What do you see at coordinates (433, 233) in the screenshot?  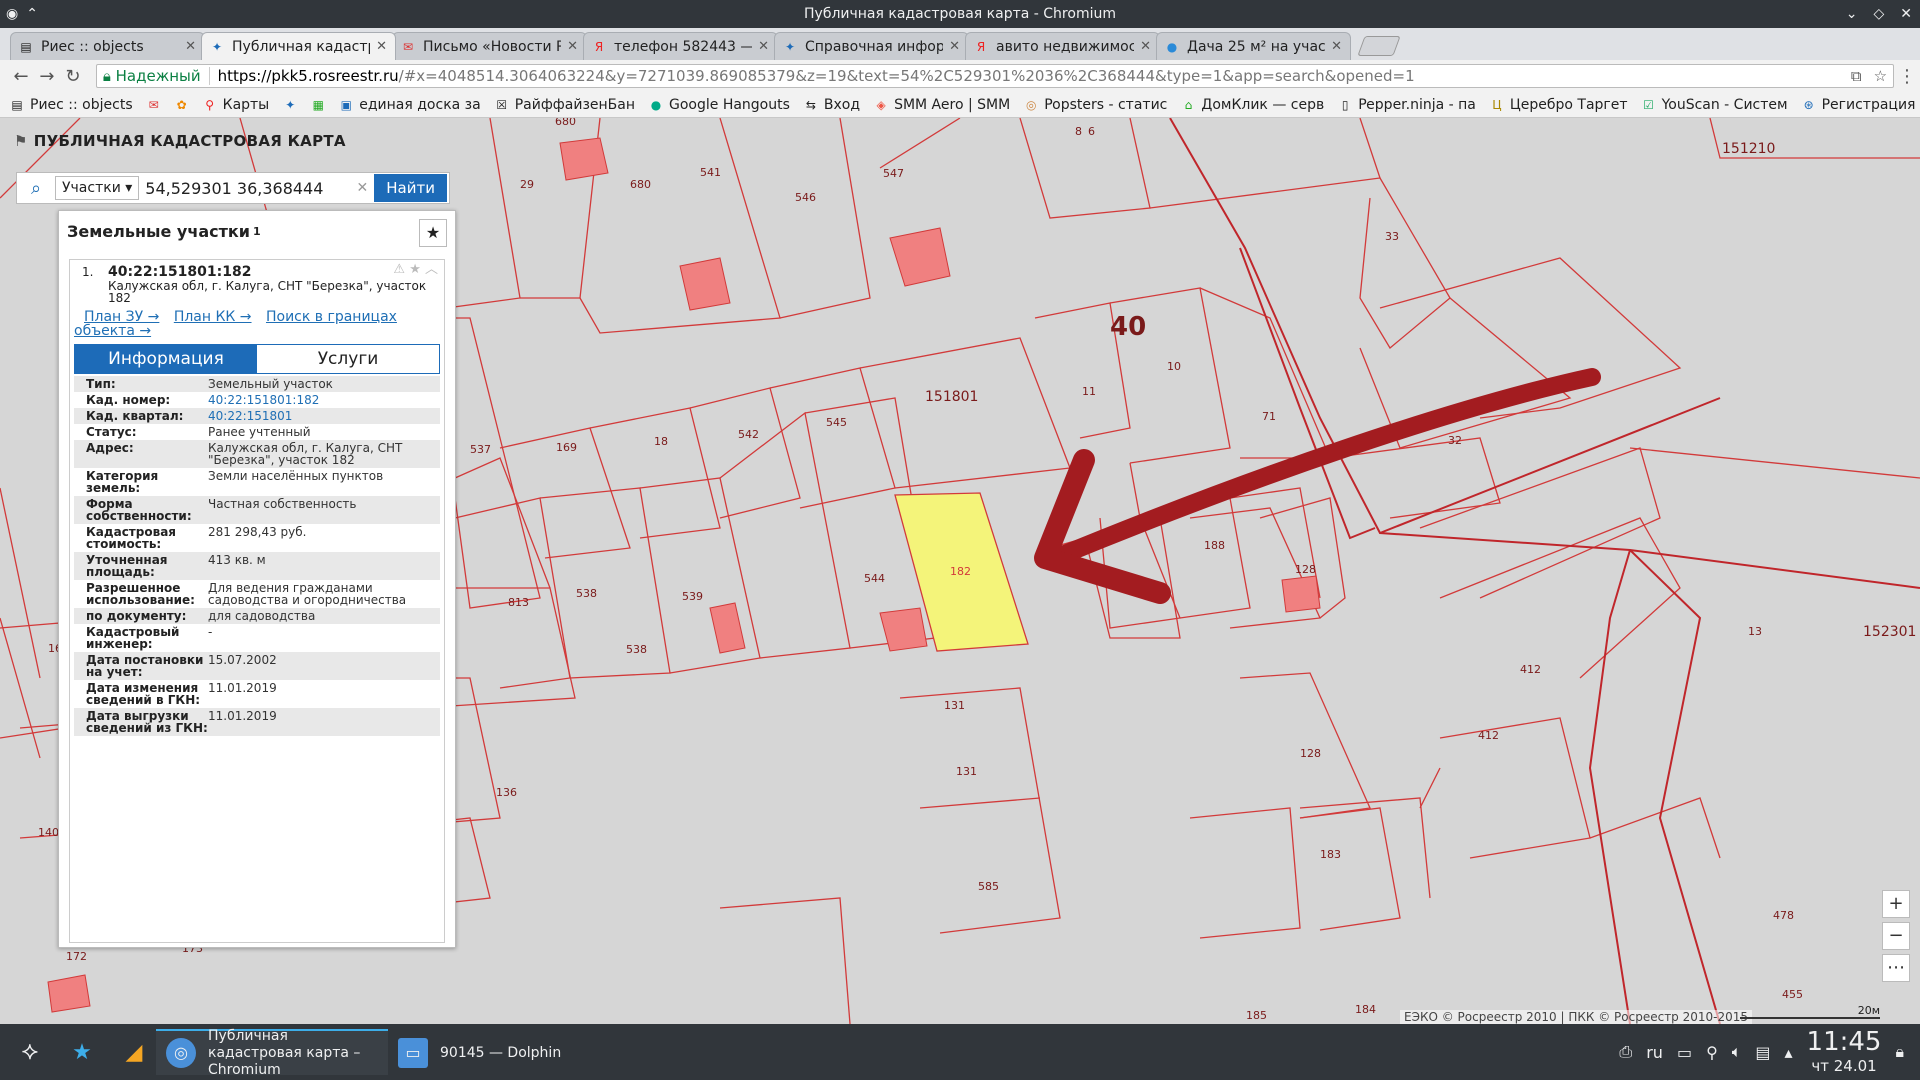 I see `favorite-star-icon: ★` at bounding box center [433, 233].